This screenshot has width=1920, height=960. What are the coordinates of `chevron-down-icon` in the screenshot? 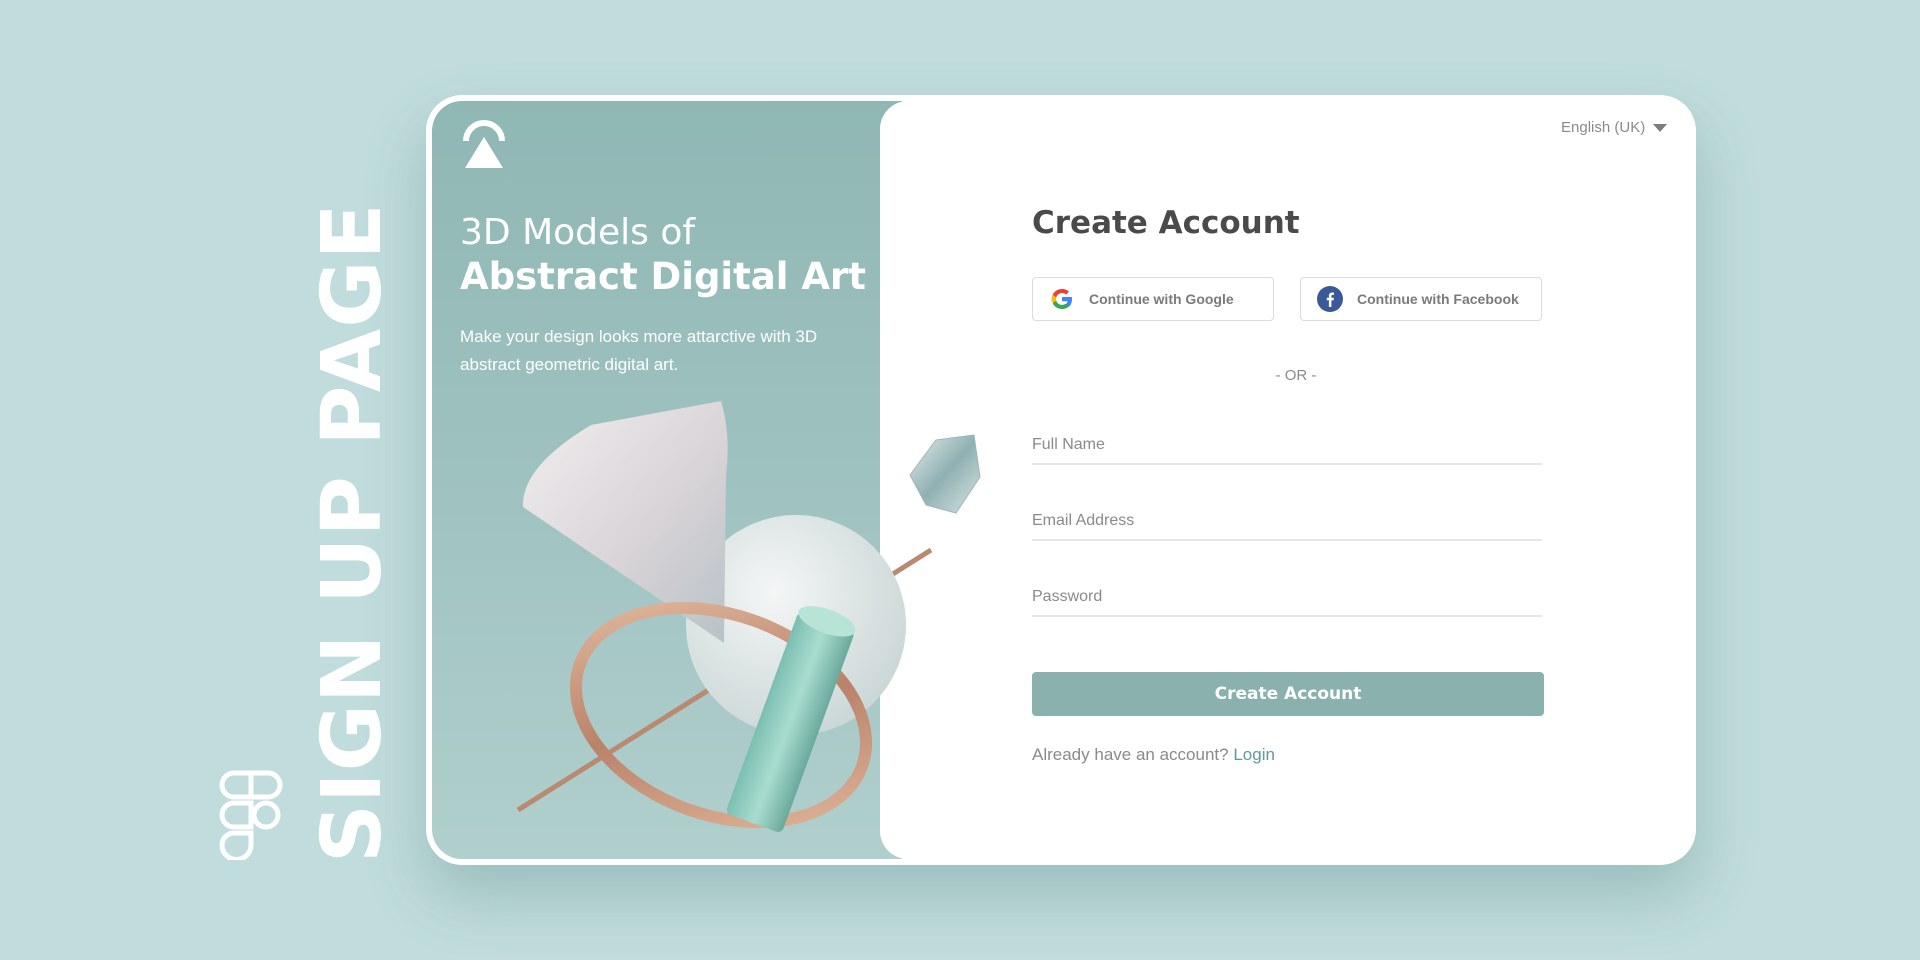 It's located at (1660, 127).